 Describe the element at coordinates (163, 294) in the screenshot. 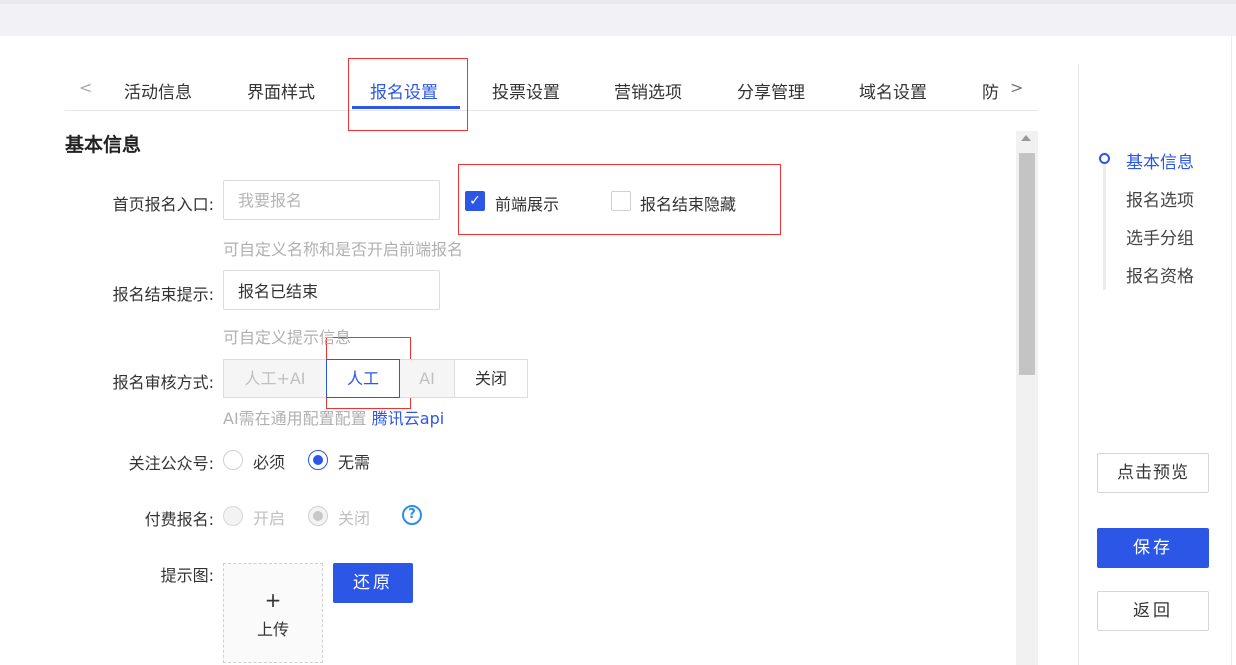

I see `end-tip-label: 报名结束提示:` at that location.